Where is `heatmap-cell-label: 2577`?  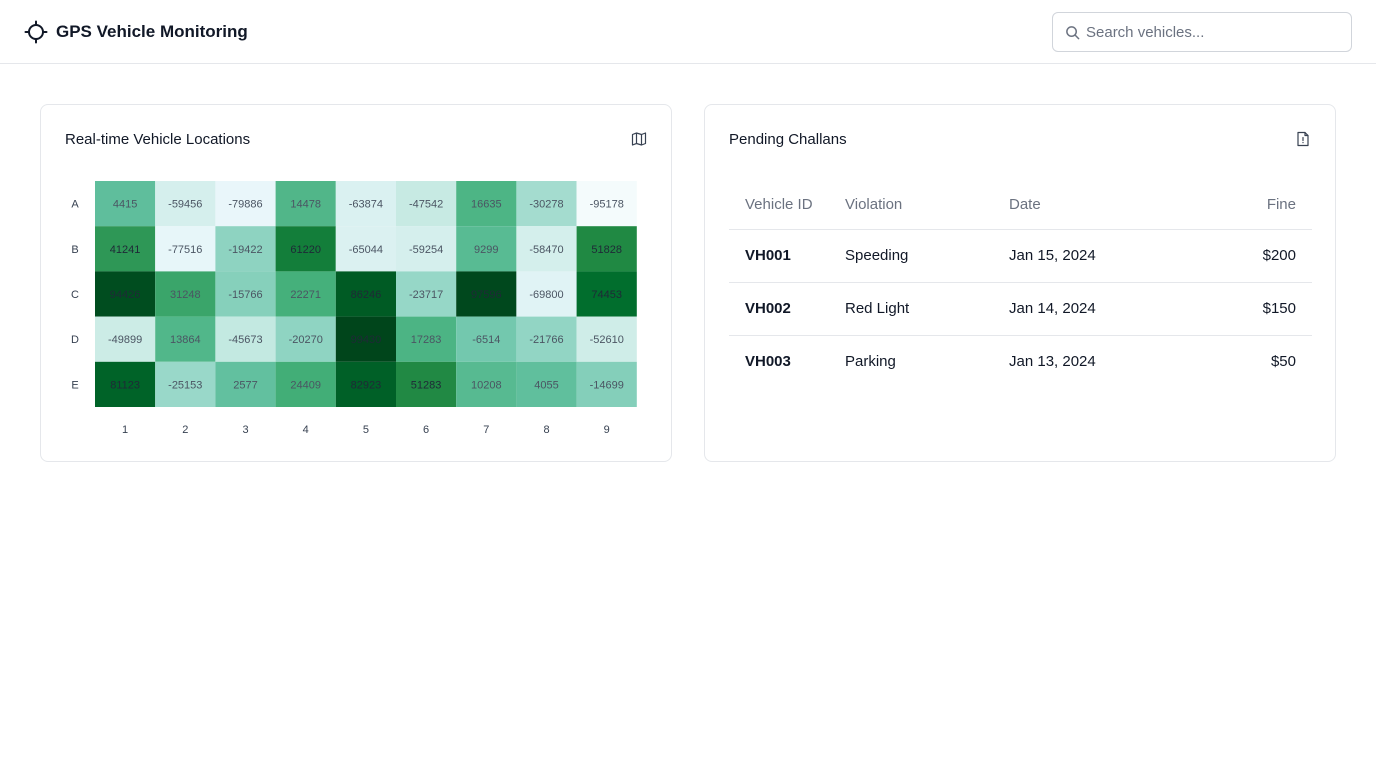 heatmap-cell-label: 2577 is located at coordinates (245, 385).